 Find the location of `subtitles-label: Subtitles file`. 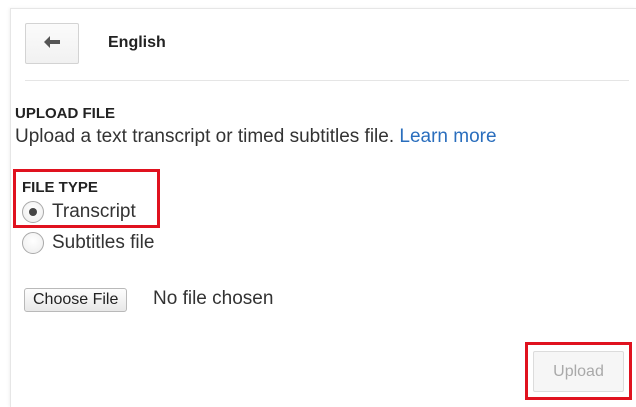

subtitles-label: Subtitles file is located at coordinates (103, 242).